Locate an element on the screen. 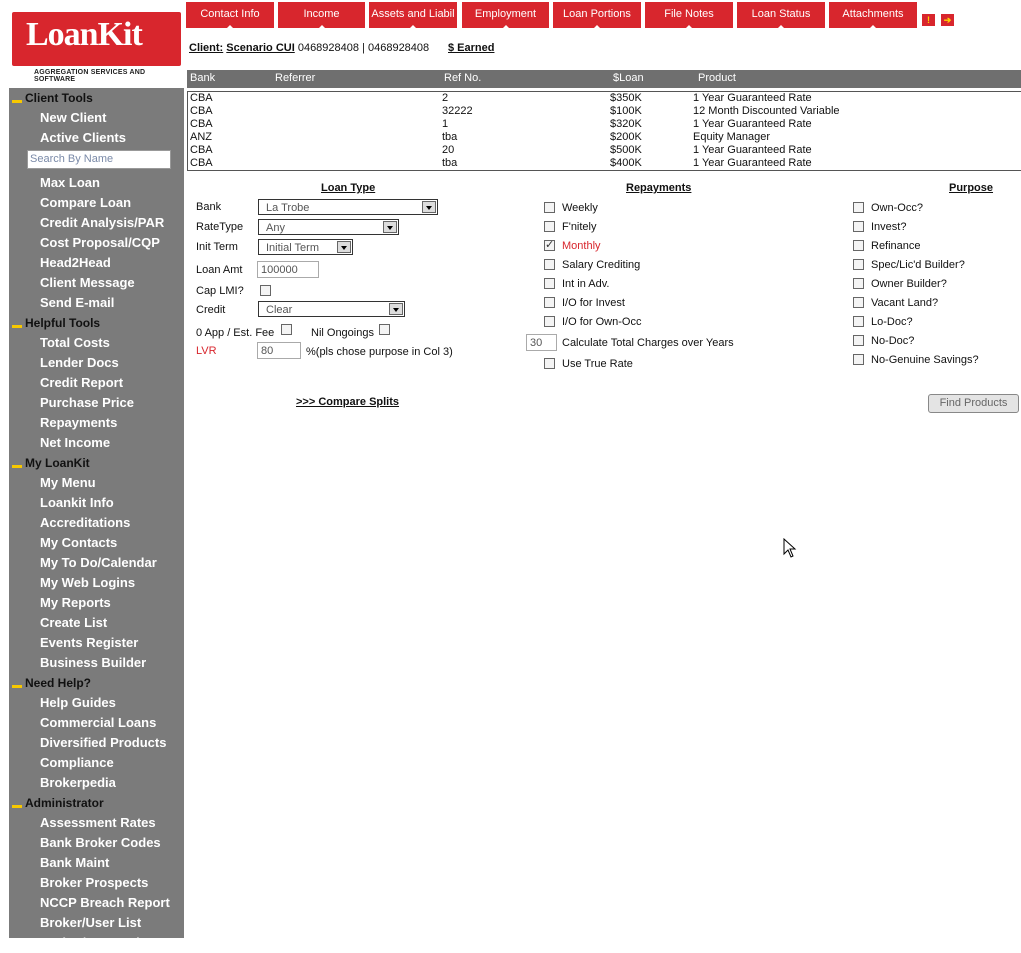 The height and width of the screenshot is (953, 1021). purpose-ownocc-checkbox is located at coordinates (858, 207).